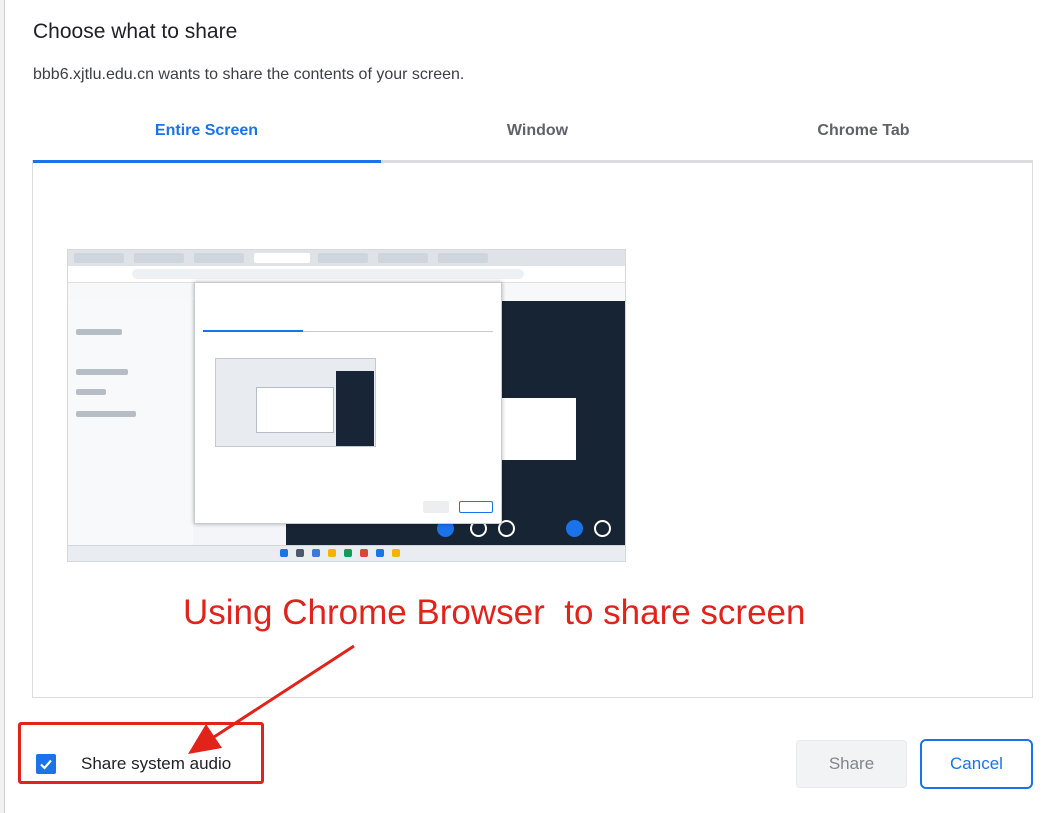 The width and height of the screenshot is (1060, 813). What do you see at coordinates (328, 274) in the screenshot?
I see `thumbnail-url-field` at bounding box center [328, 274].